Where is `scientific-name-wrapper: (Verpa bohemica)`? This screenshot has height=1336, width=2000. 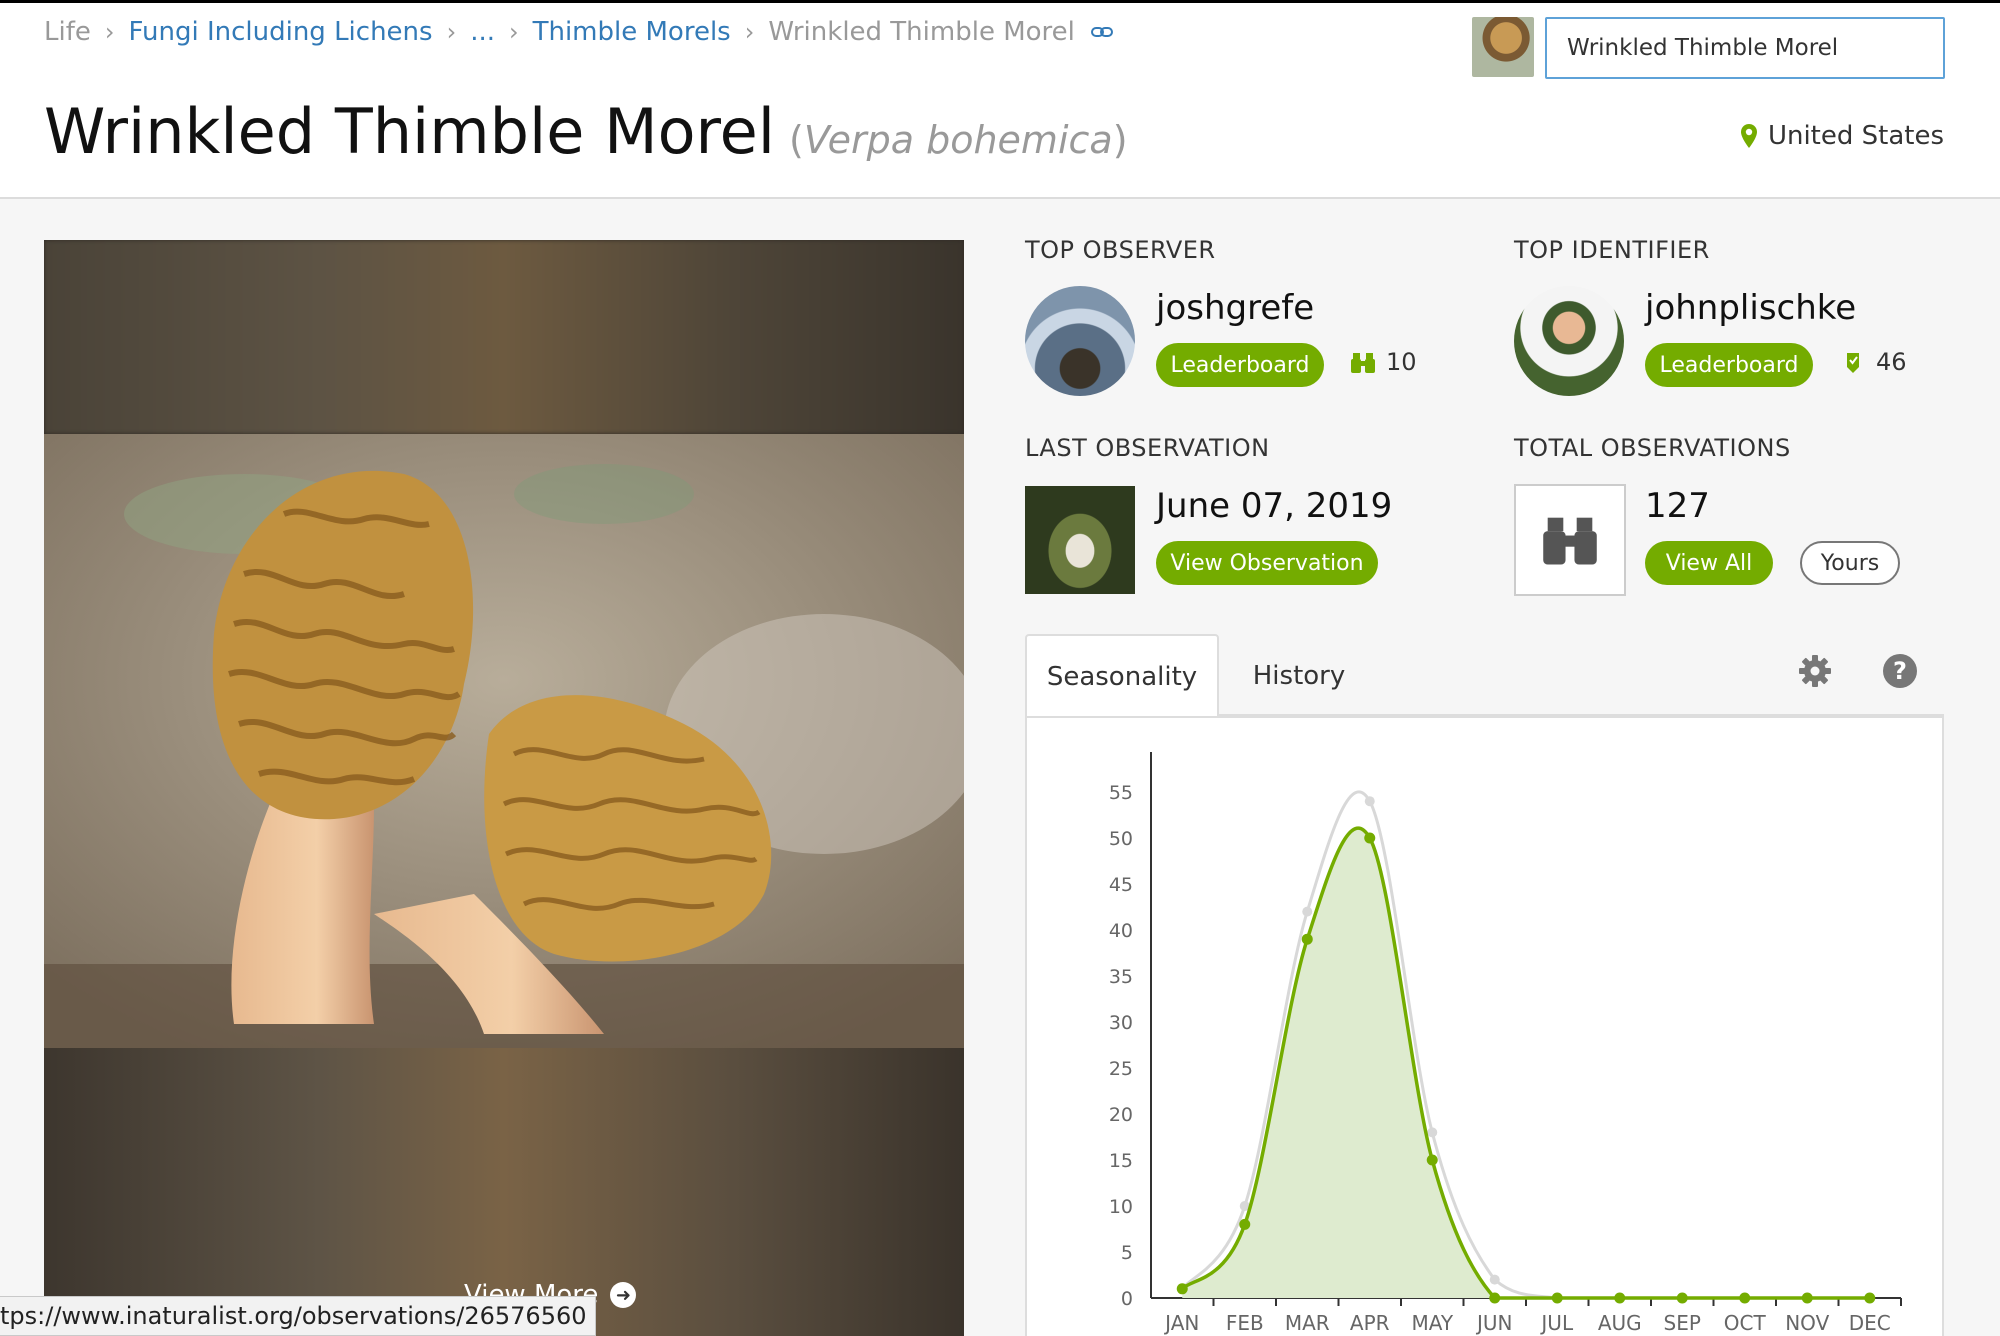
scientific-name-wrapper: (Verpa bohemica) is located at coordinates (958, 140).